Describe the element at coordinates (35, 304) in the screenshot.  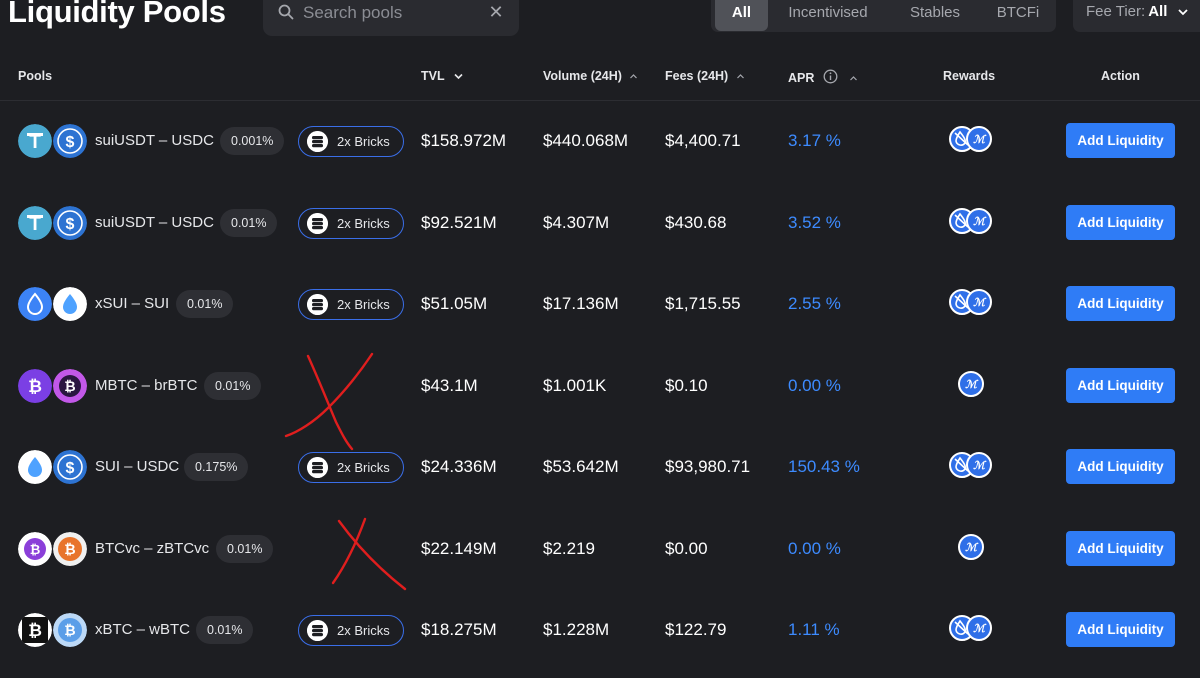
I see `xsui-icon` at that location.